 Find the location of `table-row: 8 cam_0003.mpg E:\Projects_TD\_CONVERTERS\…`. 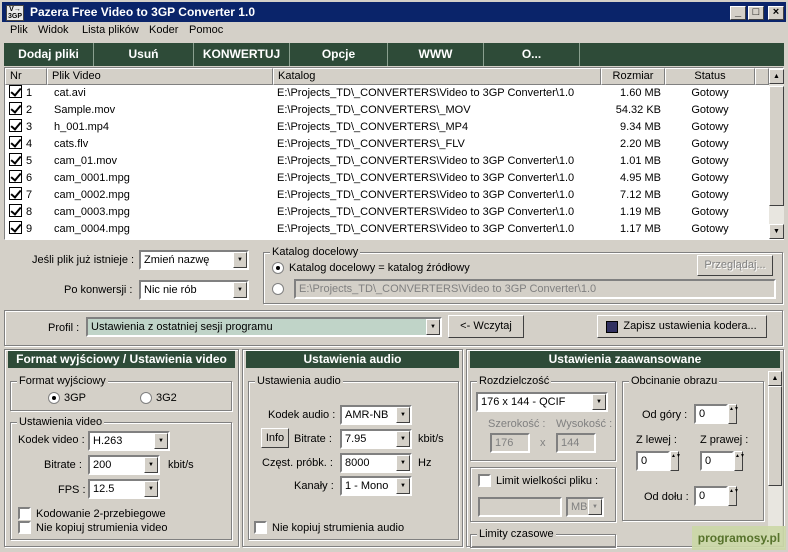

table-row: 8 cam_0003.mpg E:\Projects_TD\_CONVERTERS\… is located at coordinates (385, 212).